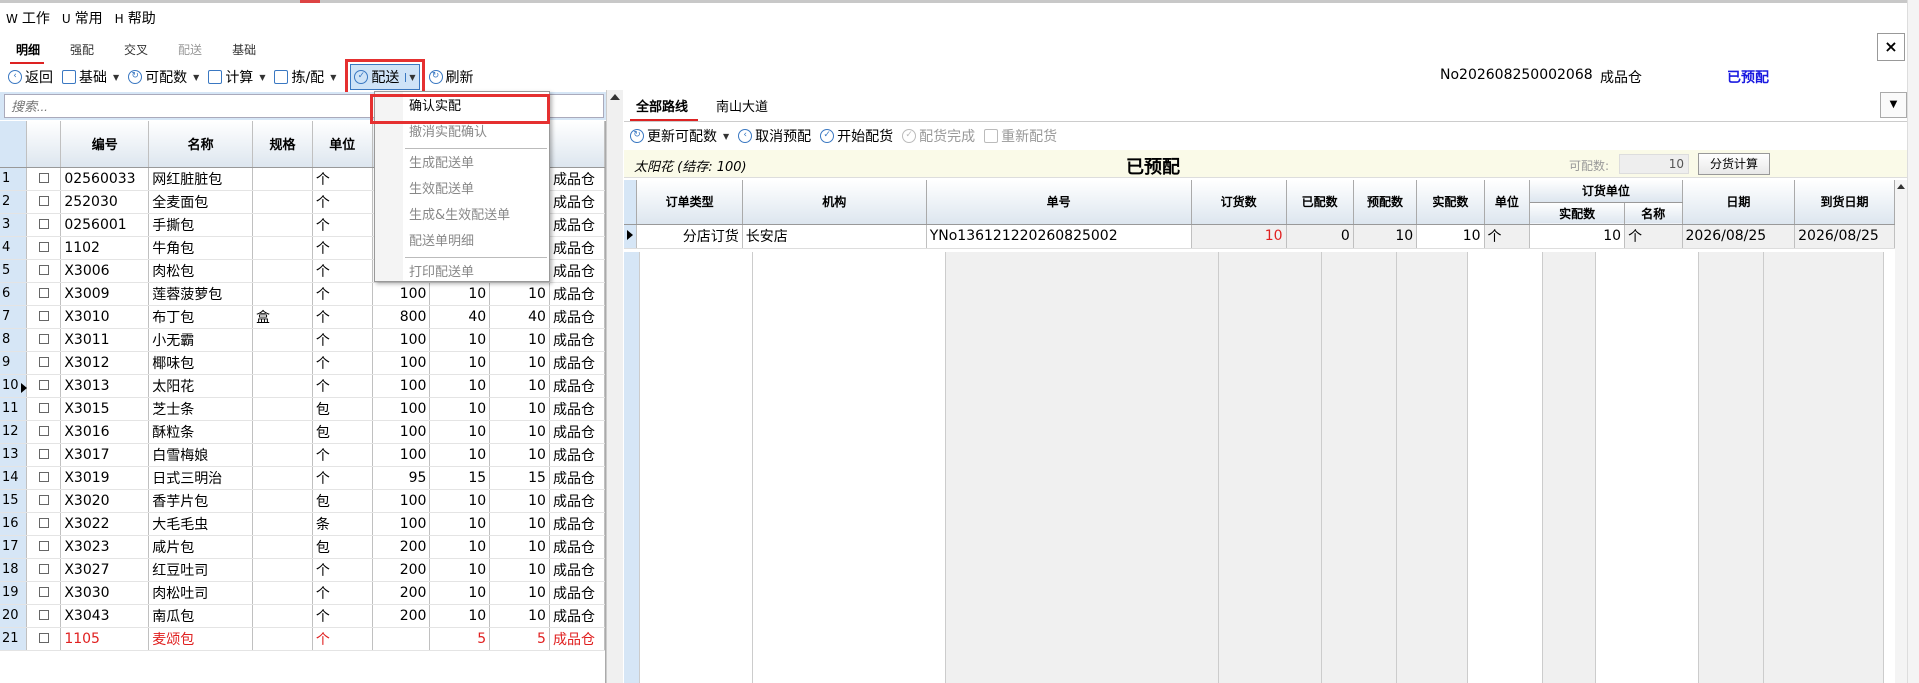  Describe the element at coordinates (28, 18) in the screenshot. I see `menu-item-0: W 工作` at that location.